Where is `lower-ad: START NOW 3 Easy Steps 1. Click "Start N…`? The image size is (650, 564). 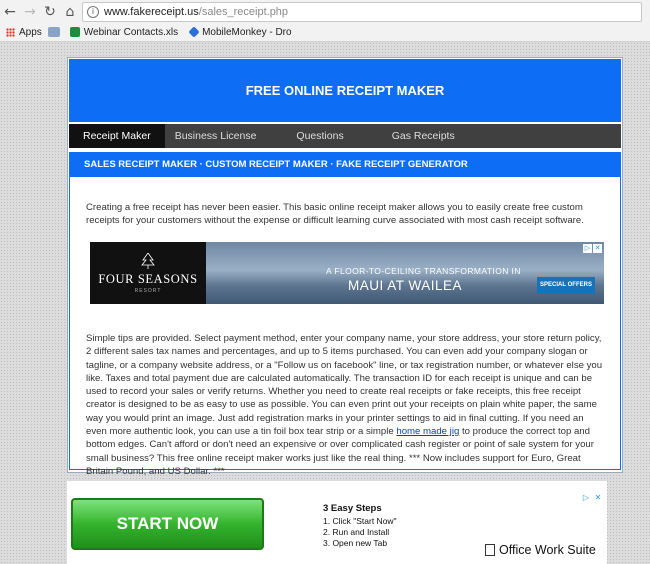 lower-ad: START NOW 3 Easy Steps 1. Click "Start N… is located at coordinates (337, 522).